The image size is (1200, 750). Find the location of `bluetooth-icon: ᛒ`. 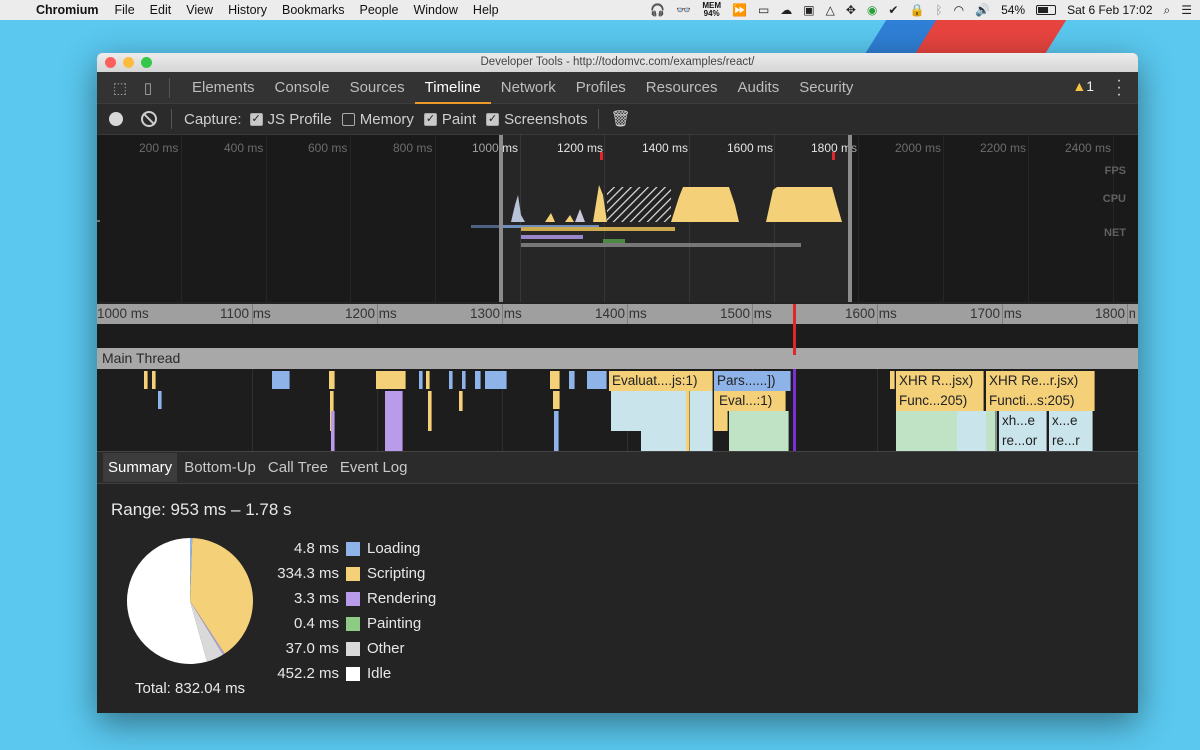

bluetooth-icon: ᛒ is located at coordinates (938, 10).